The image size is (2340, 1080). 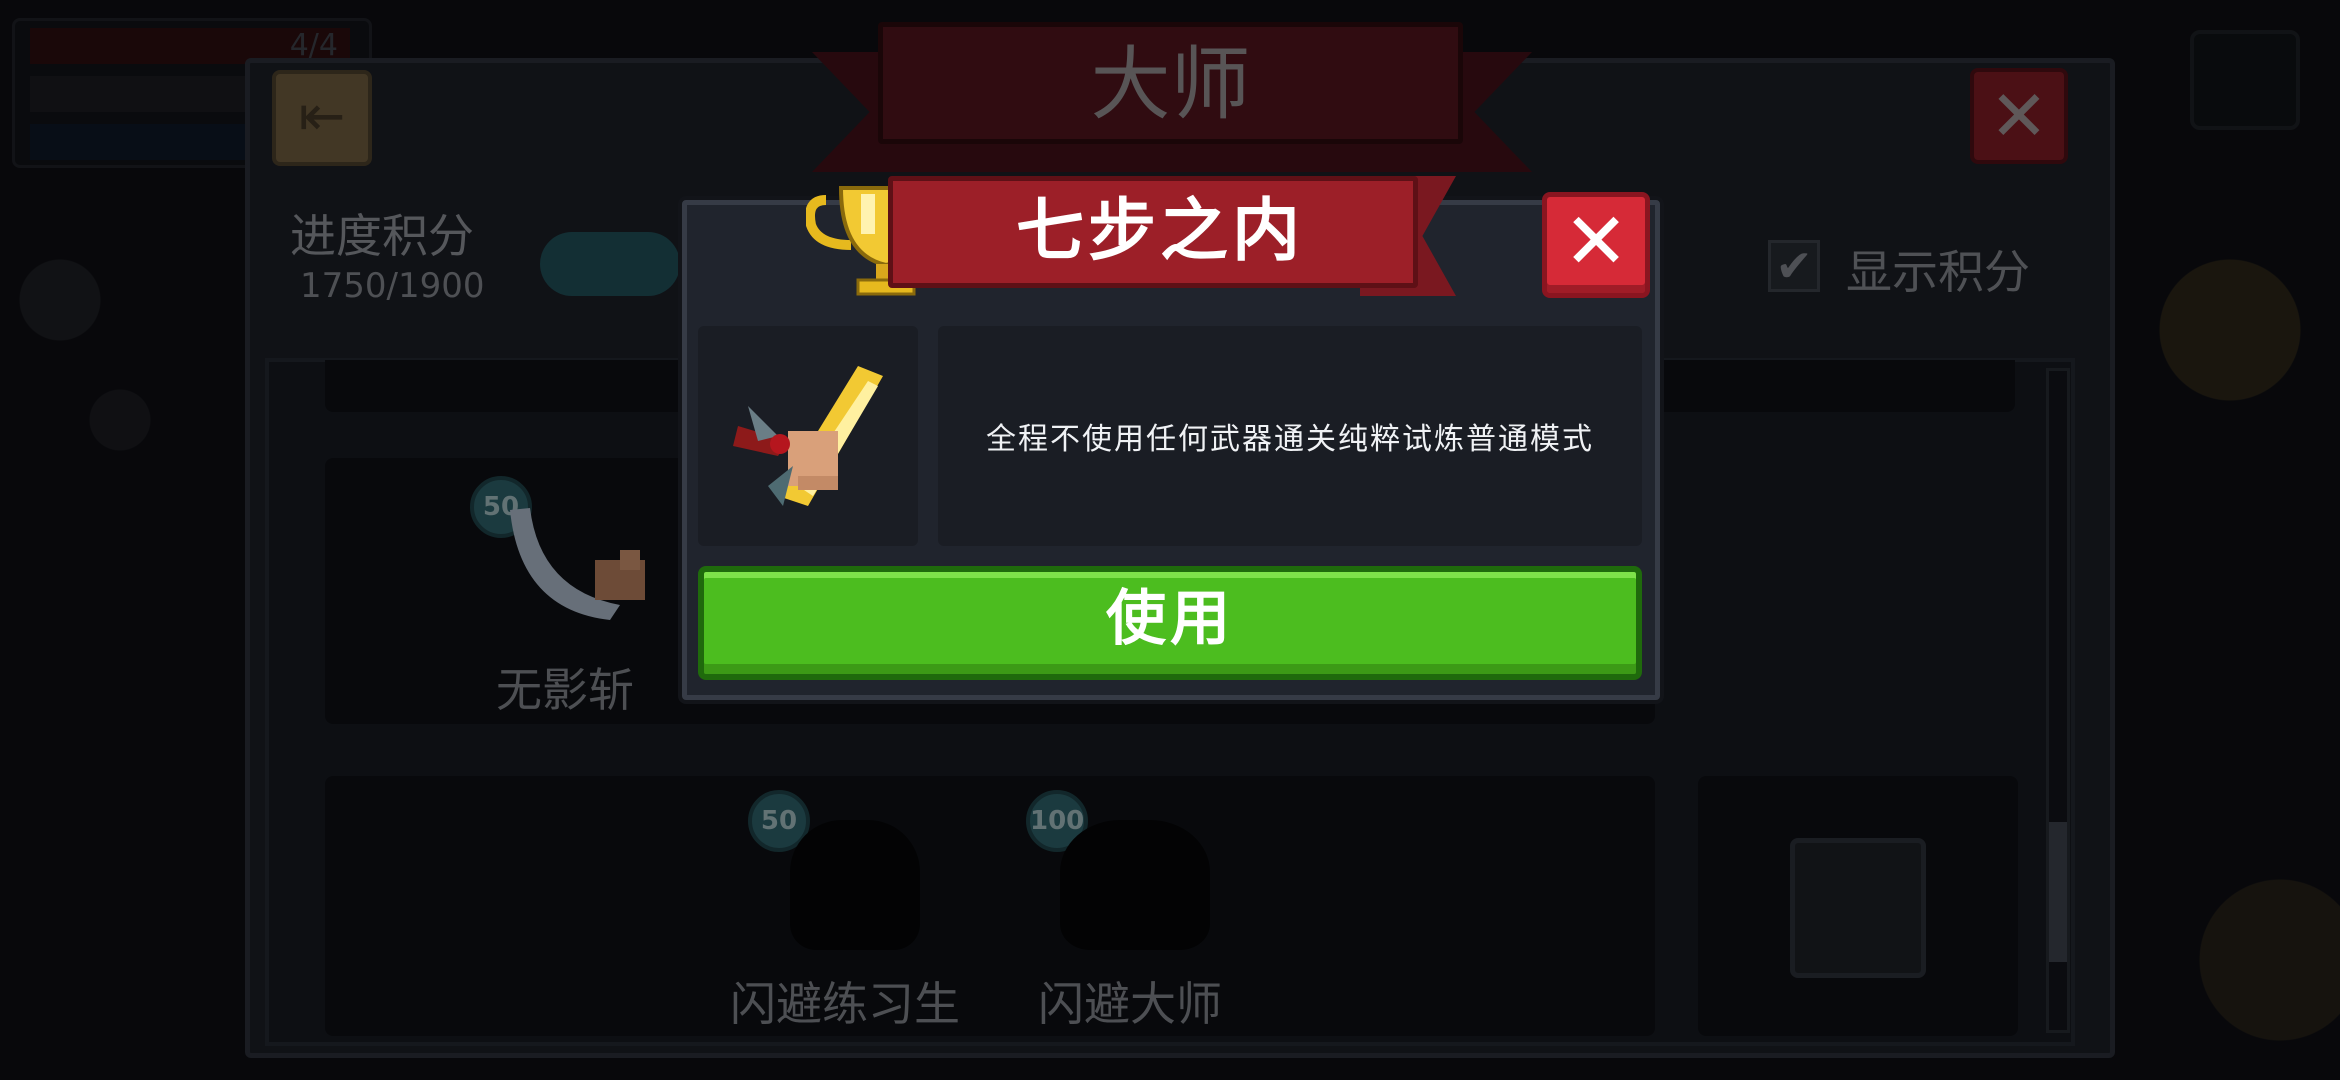 I want to click on achievement-description: 全程不使用任何武器通关纯粹试炼普通模式, so click(x=1290, y=439).